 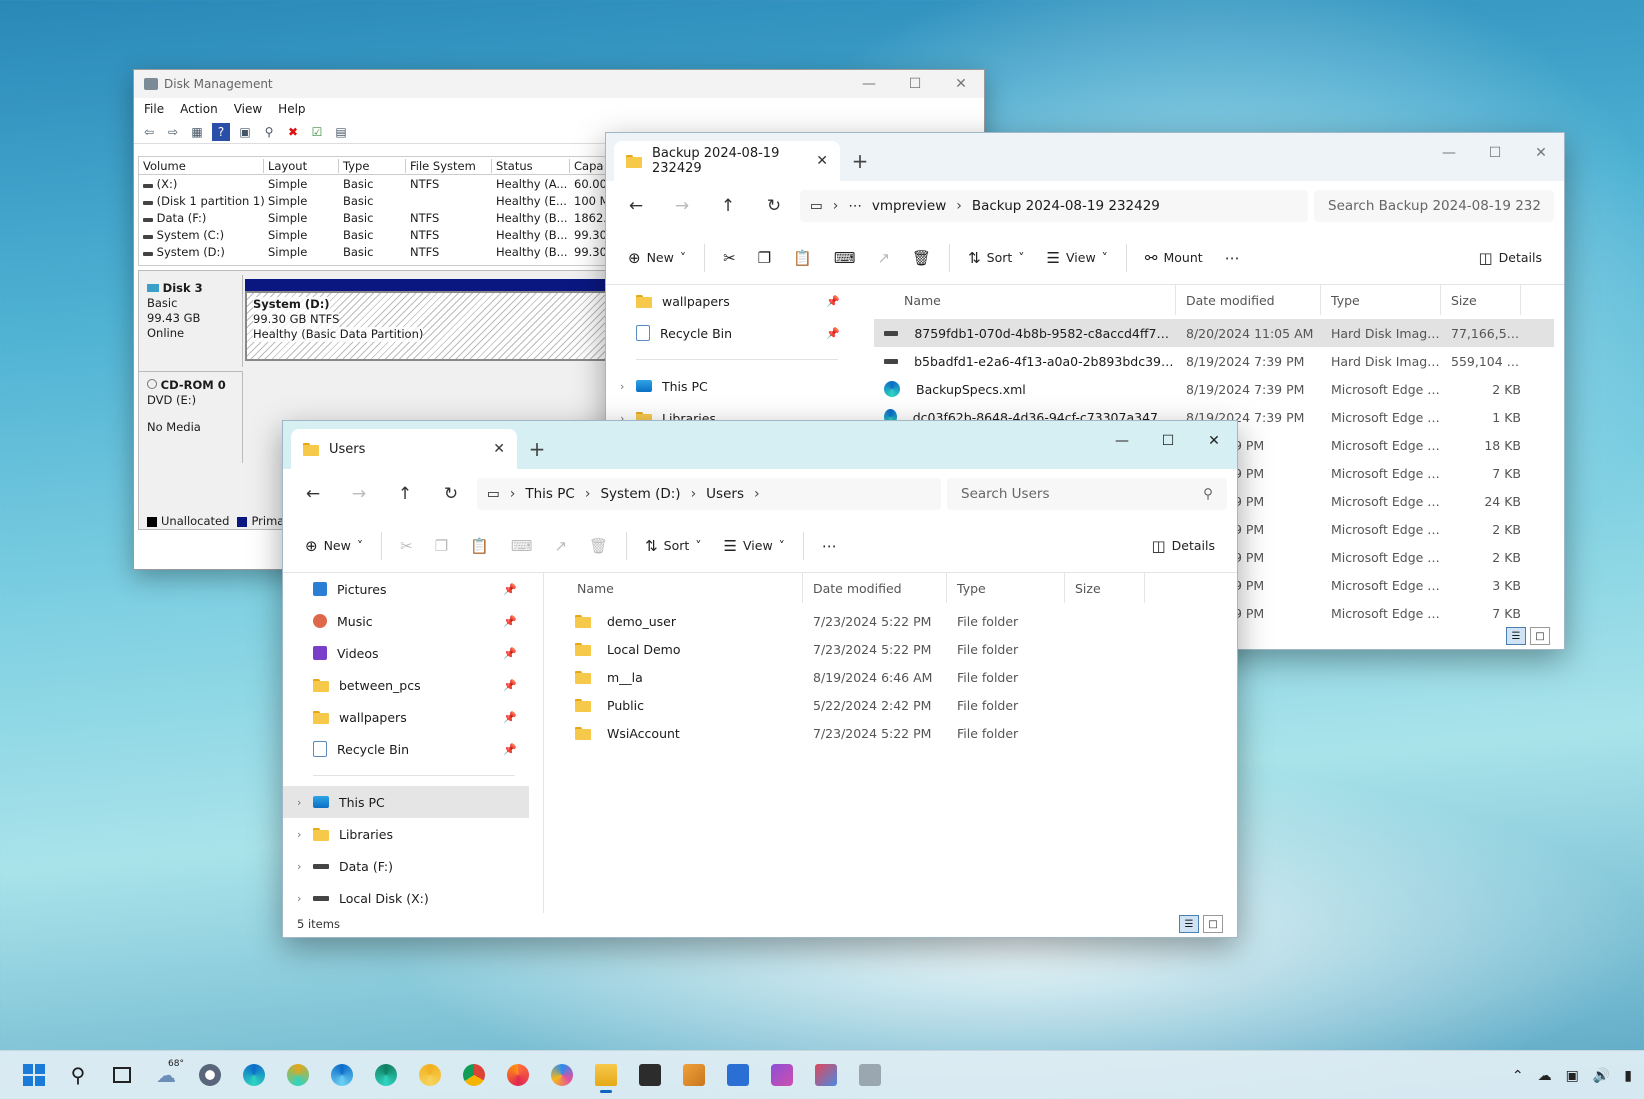 What do you see at coordinates (522, 546) in the screenshot?
I see `rename-button: ⌨` at bounding box center [522, 546].